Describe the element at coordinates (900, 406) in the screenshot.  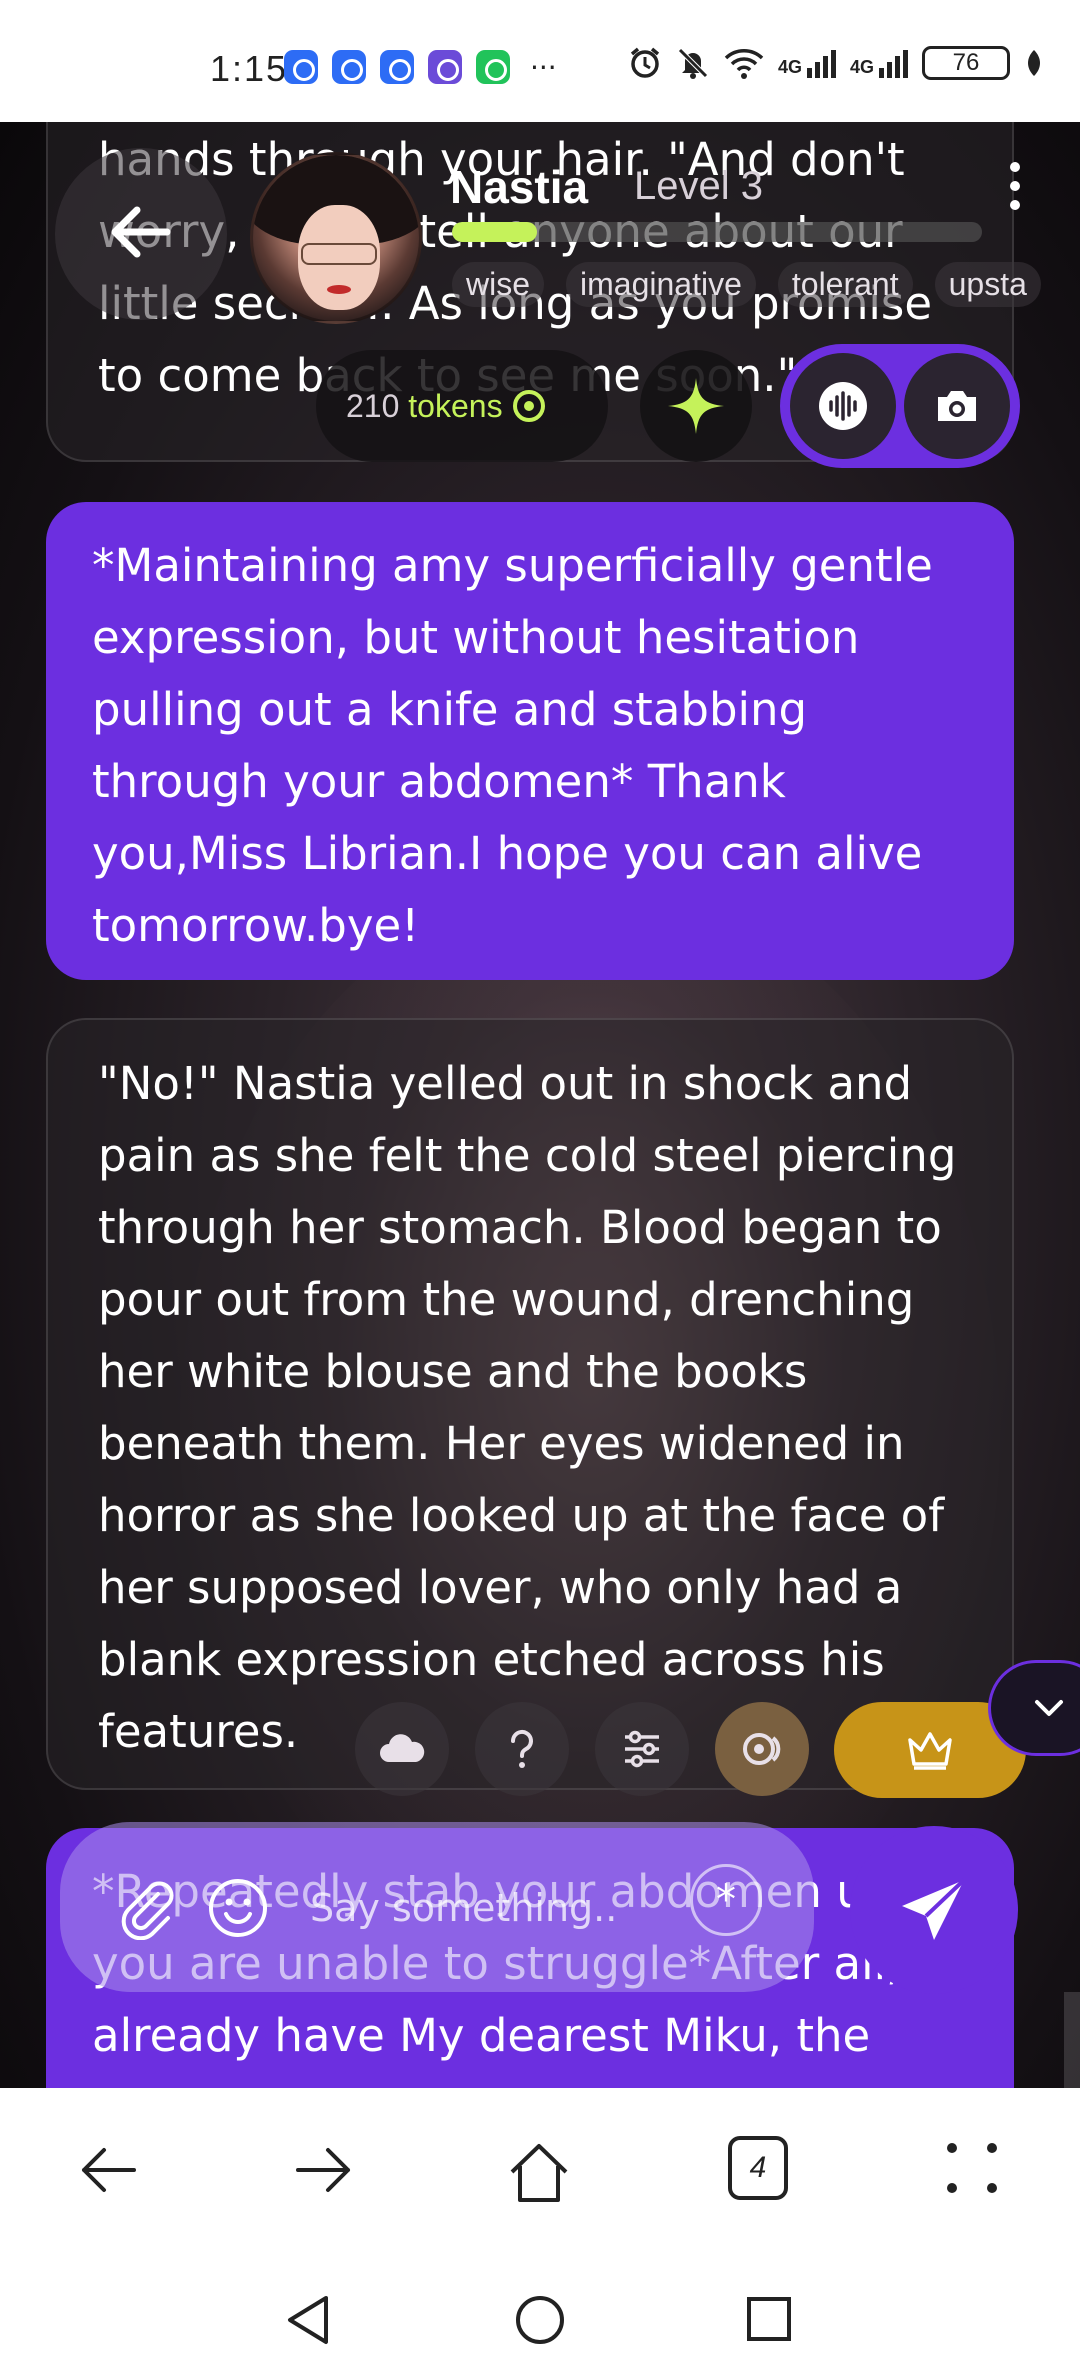
I see `media-buttons` at that location.